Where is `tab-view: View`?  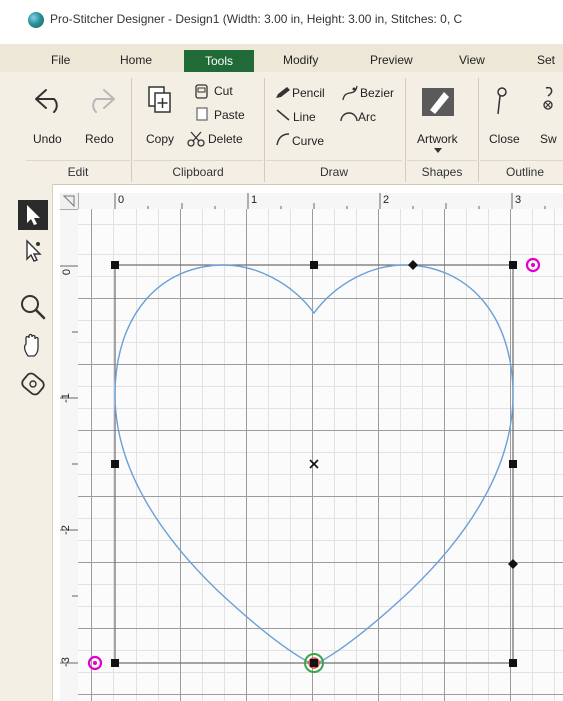
tab-view: View is located at coordinates (472, 60).